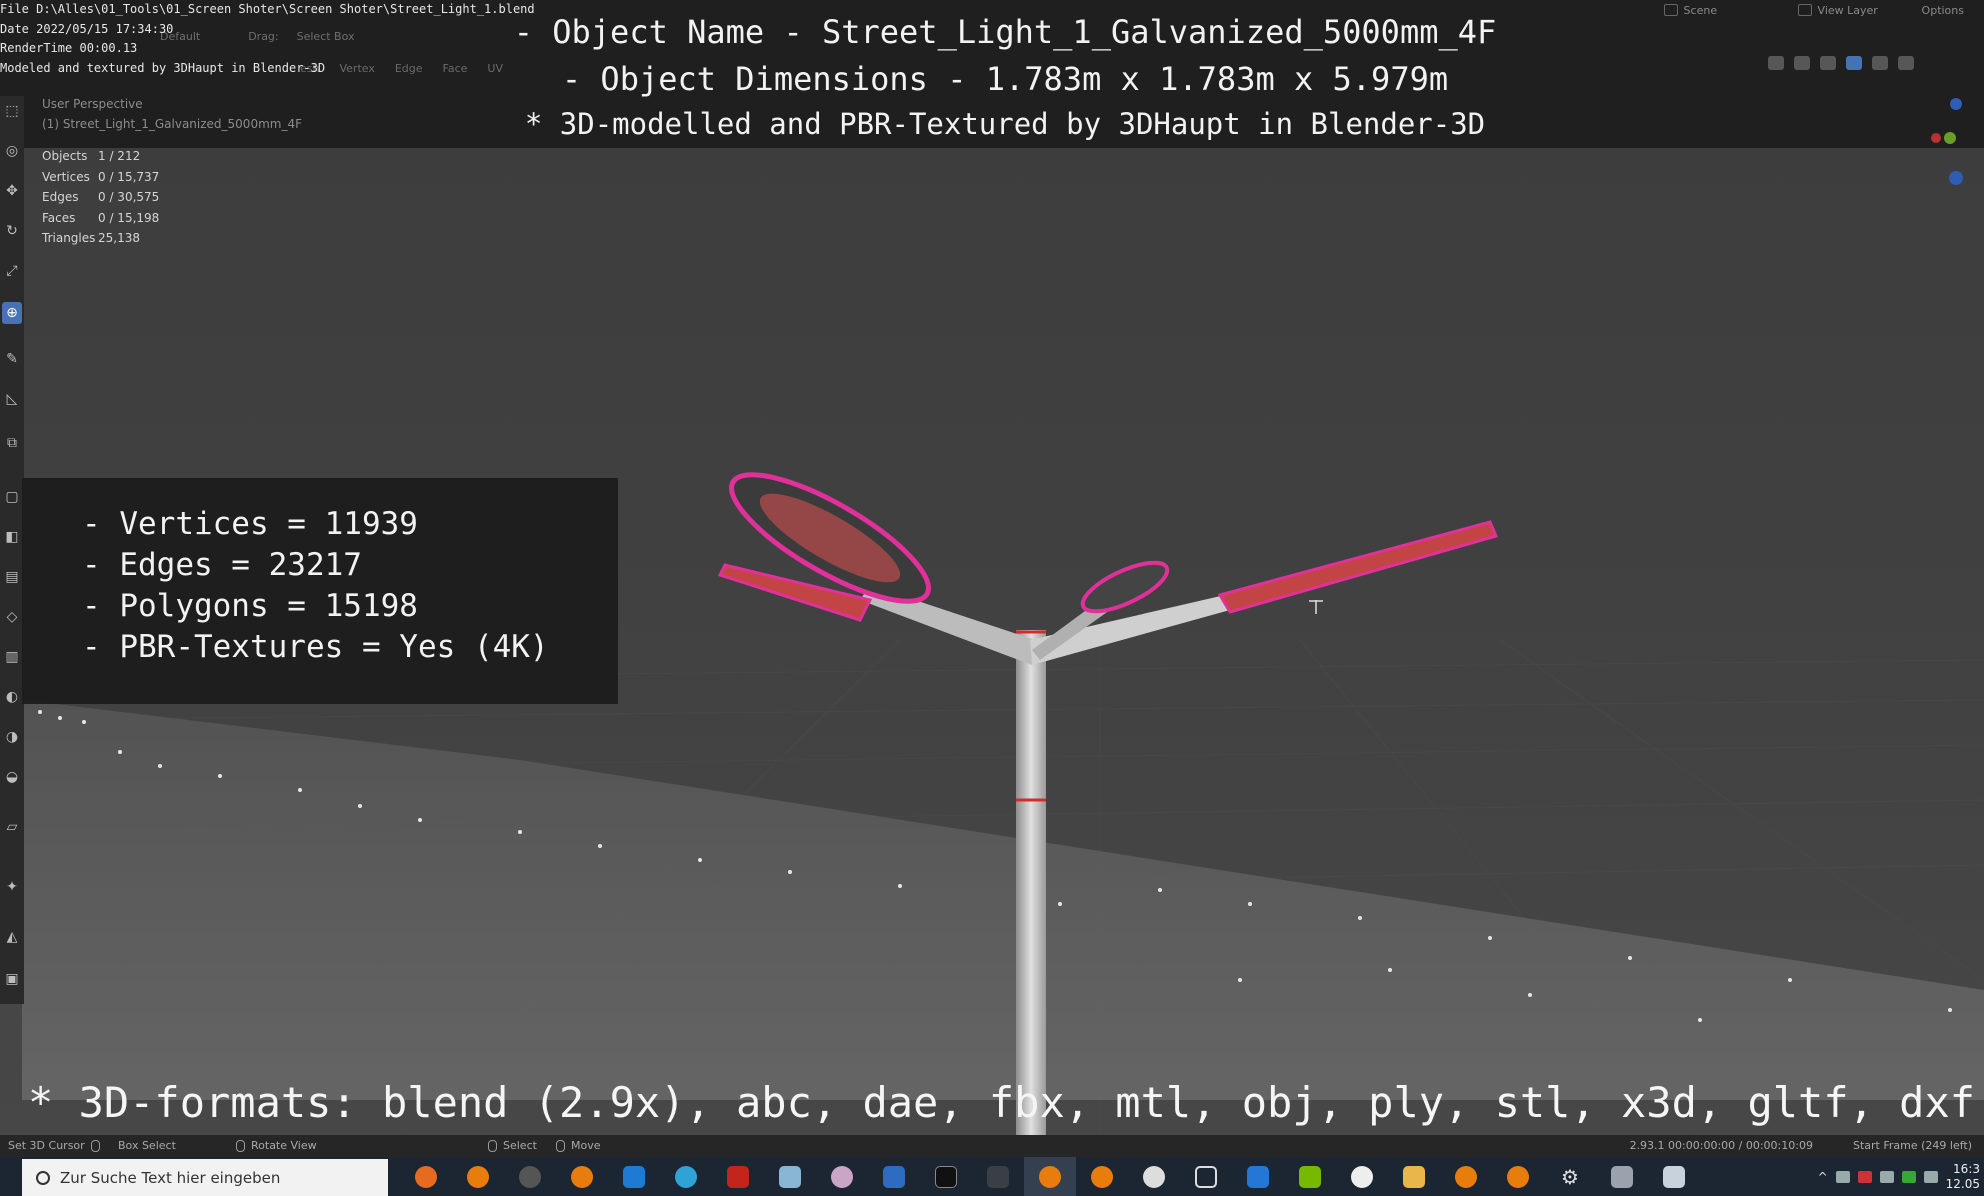 This screenshot has width=1984, height=1196. Describe the element at coordinates (1622, 1176) in the screenshot. I see `app-grey-icon` at that location.